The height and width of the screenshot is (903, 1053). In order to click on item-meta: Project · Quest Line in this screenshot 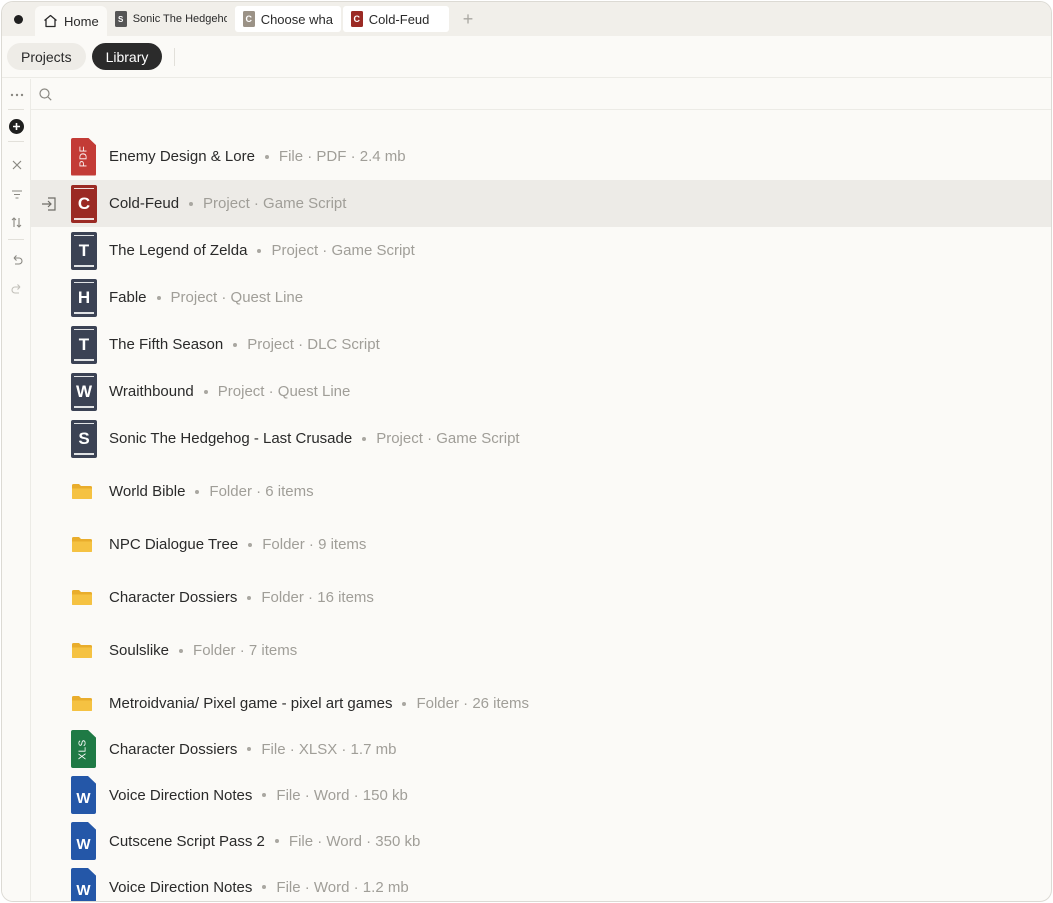, I will do `click(284, 391)`.